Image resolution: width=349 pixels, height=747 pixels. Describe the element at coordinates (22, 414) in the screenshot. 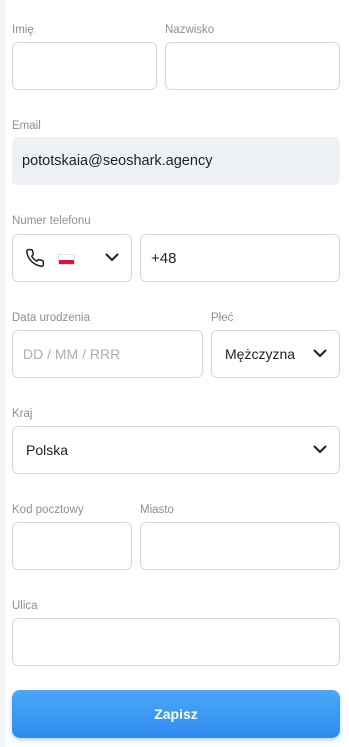

I see `country-label: Kraj` at that location.